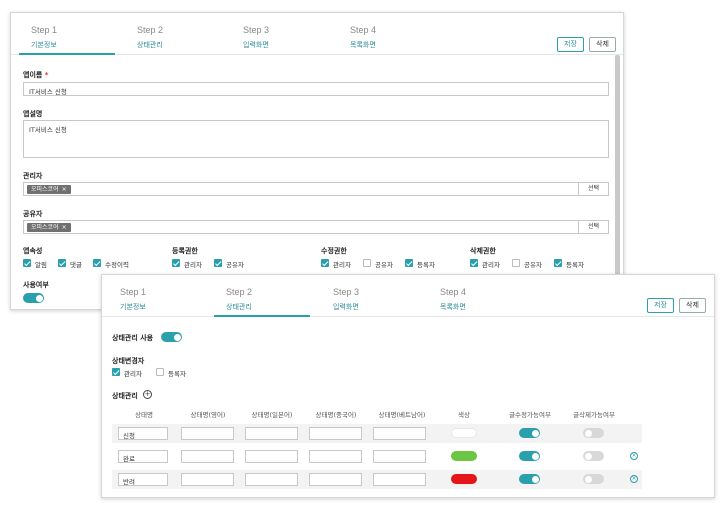 The height and width of the screenshot is (511, 727). What do you see at coordinates (235, 265) in the screenshot?
I see `checkbox-label: 공유자` at bounding box center [235, 265].